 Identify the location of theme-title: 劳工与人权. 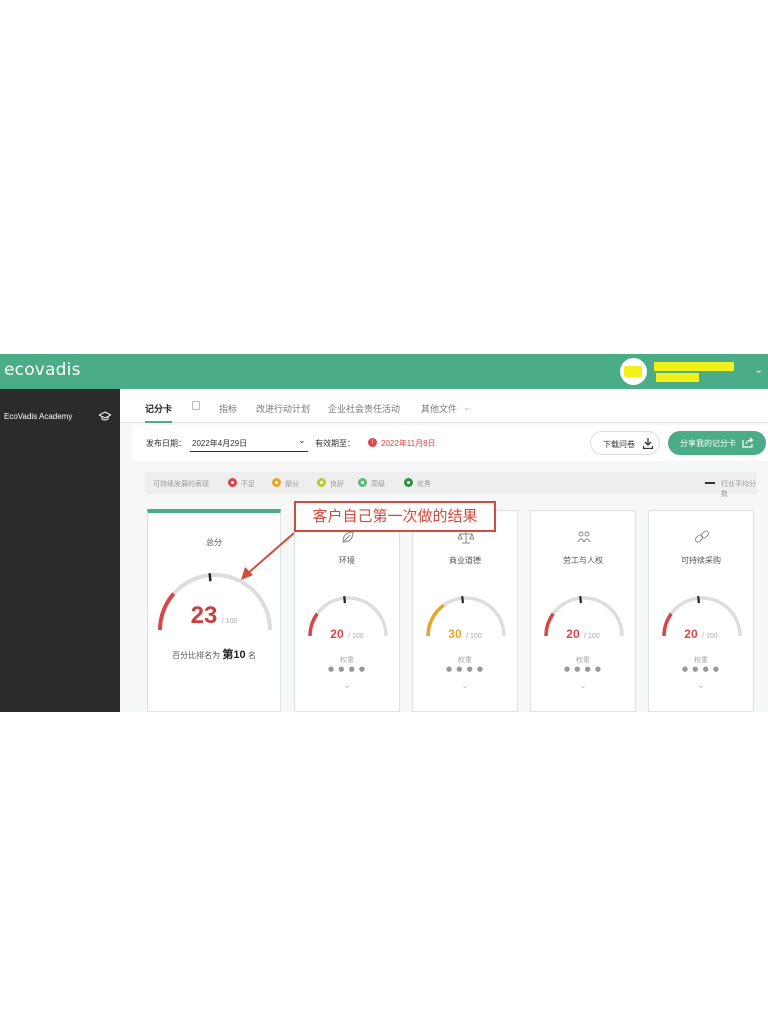
(583, 560).